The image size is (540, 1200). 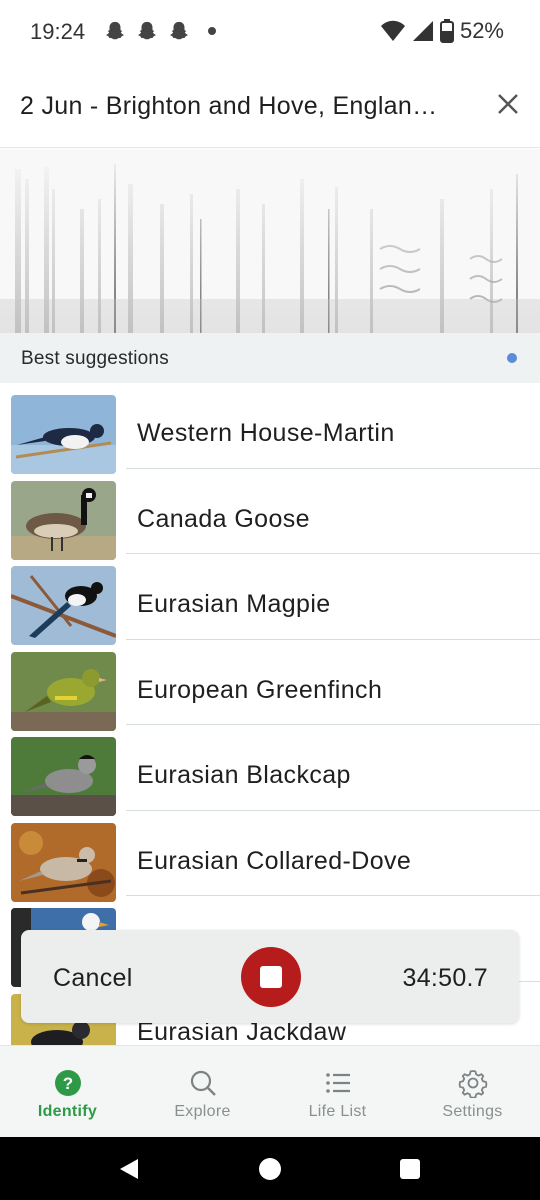 What do you see at coordinates (67, 1111) in the screenshot?
I see `tab-label: Identify` at bounding box center [67, 1111].